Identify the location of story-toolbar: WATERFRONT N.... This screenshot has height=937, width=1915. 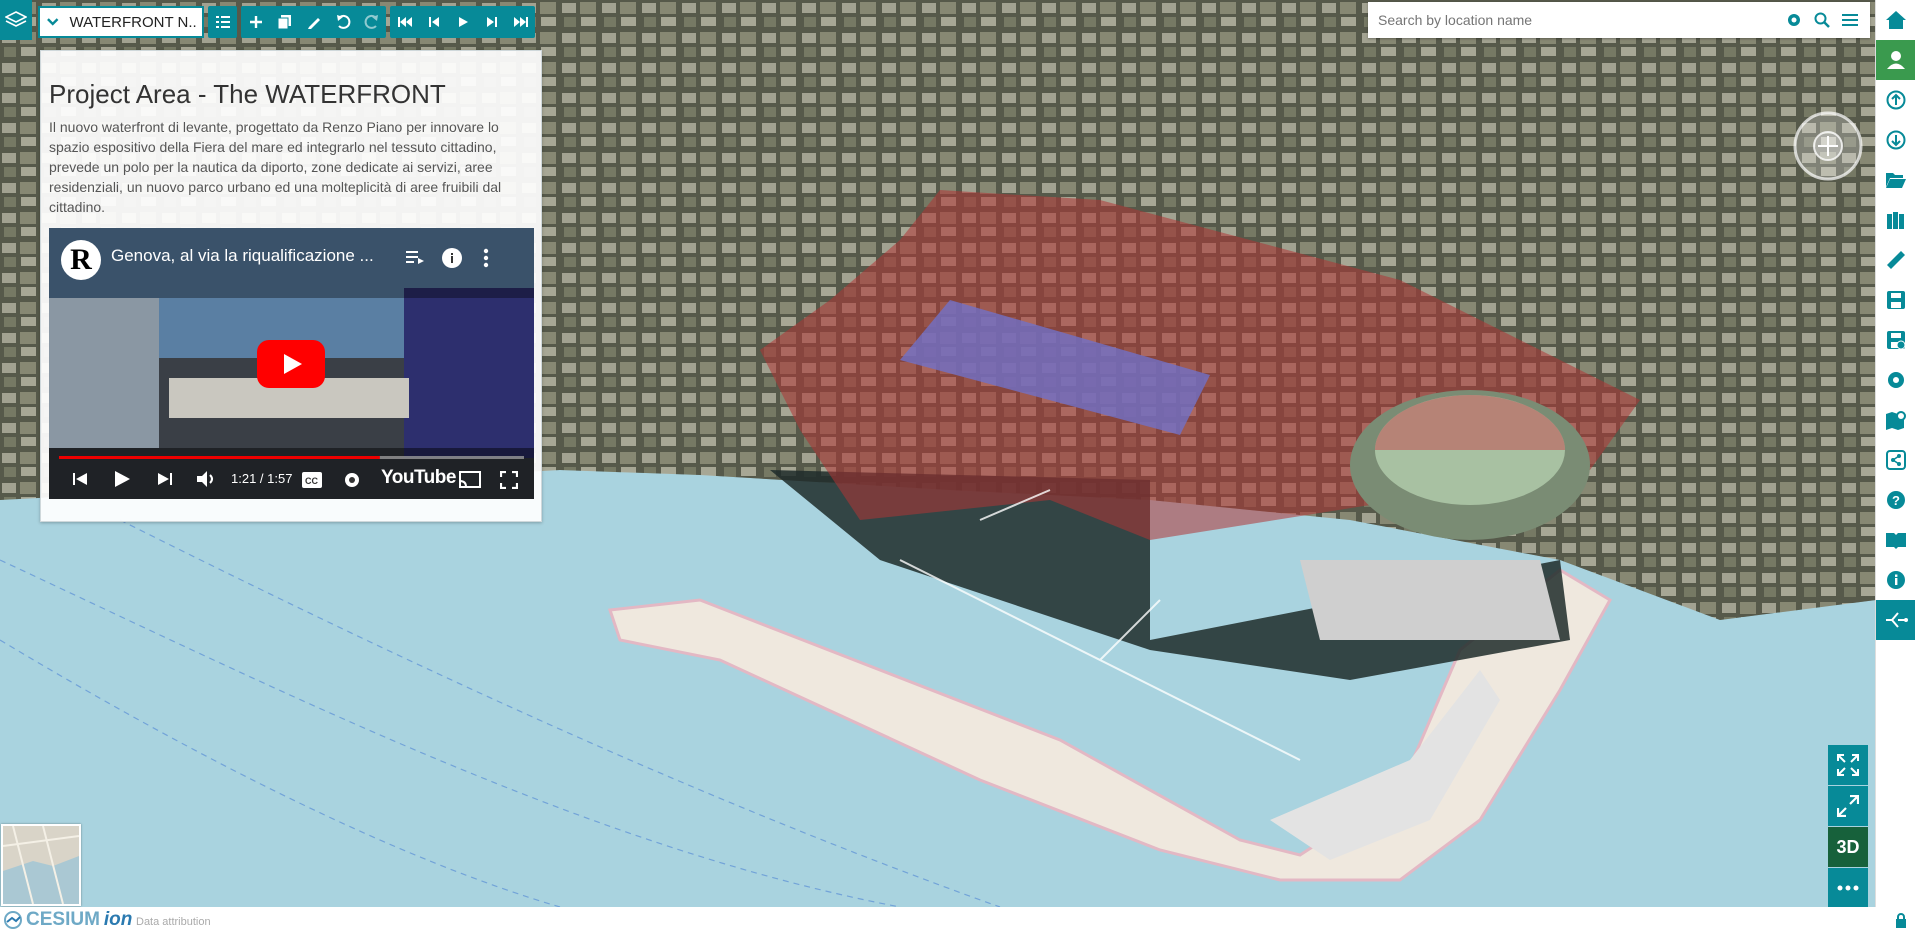
(286, 22).